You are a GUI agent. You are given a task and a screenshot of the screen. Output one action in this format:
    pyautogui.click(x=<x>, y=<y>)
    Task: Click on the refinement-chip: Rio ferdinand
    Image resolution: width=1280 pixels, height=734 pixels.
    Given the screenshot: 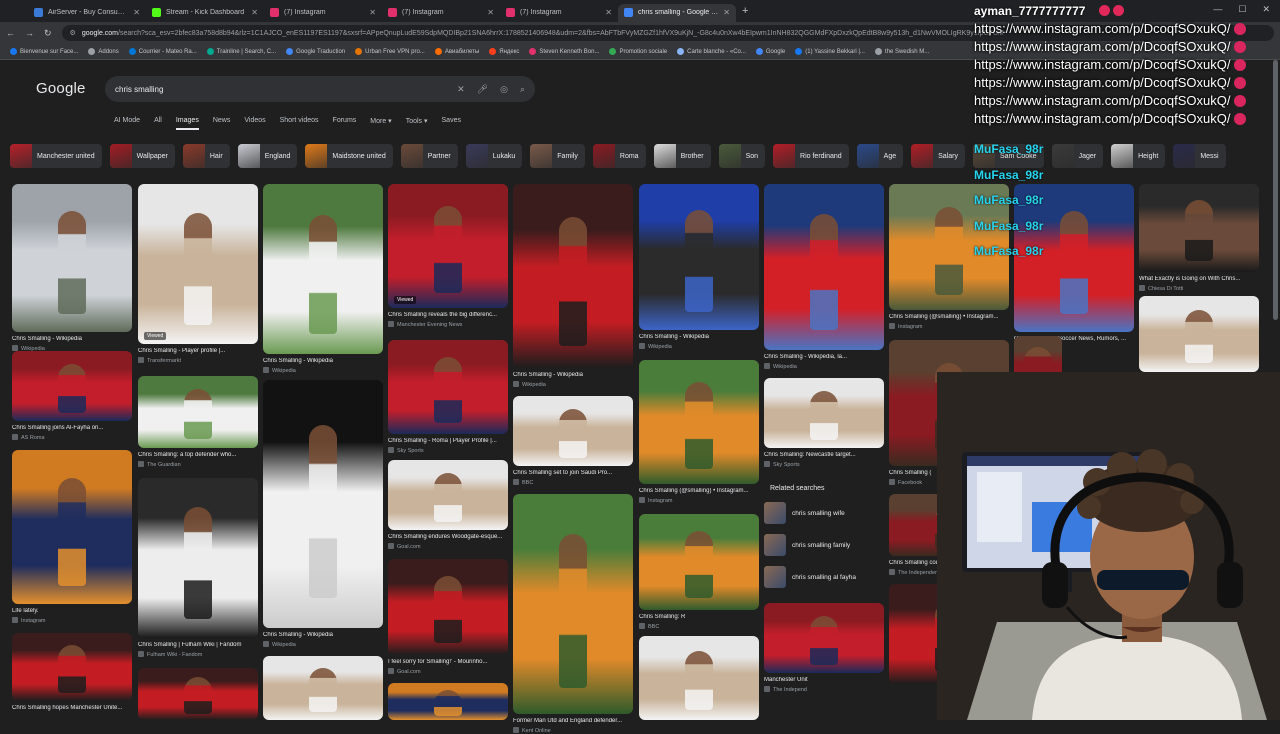 What is the action you would take?
    pyautogui.click(x=811, y=156)
    